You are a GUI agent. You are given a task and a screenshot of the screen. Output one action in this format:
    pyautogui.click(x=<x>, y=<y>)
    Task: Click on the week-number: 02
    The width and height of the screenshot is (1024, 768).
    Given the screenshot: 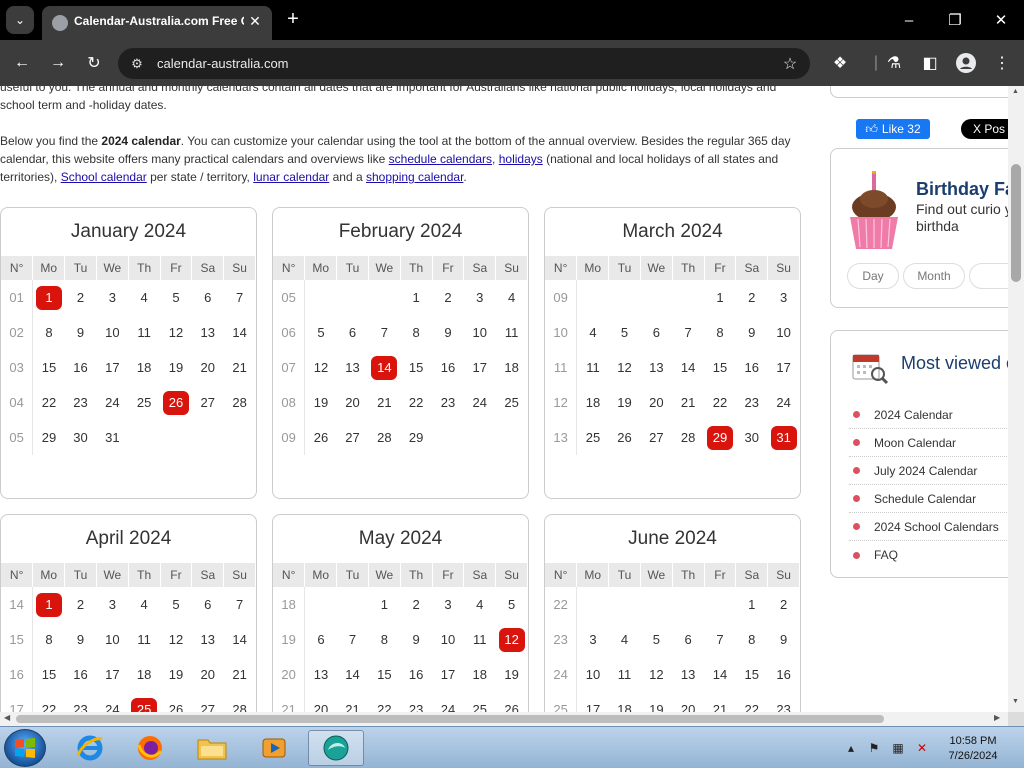 What is the action you would take?
    pyautogui.click(x=17, y=332)
    